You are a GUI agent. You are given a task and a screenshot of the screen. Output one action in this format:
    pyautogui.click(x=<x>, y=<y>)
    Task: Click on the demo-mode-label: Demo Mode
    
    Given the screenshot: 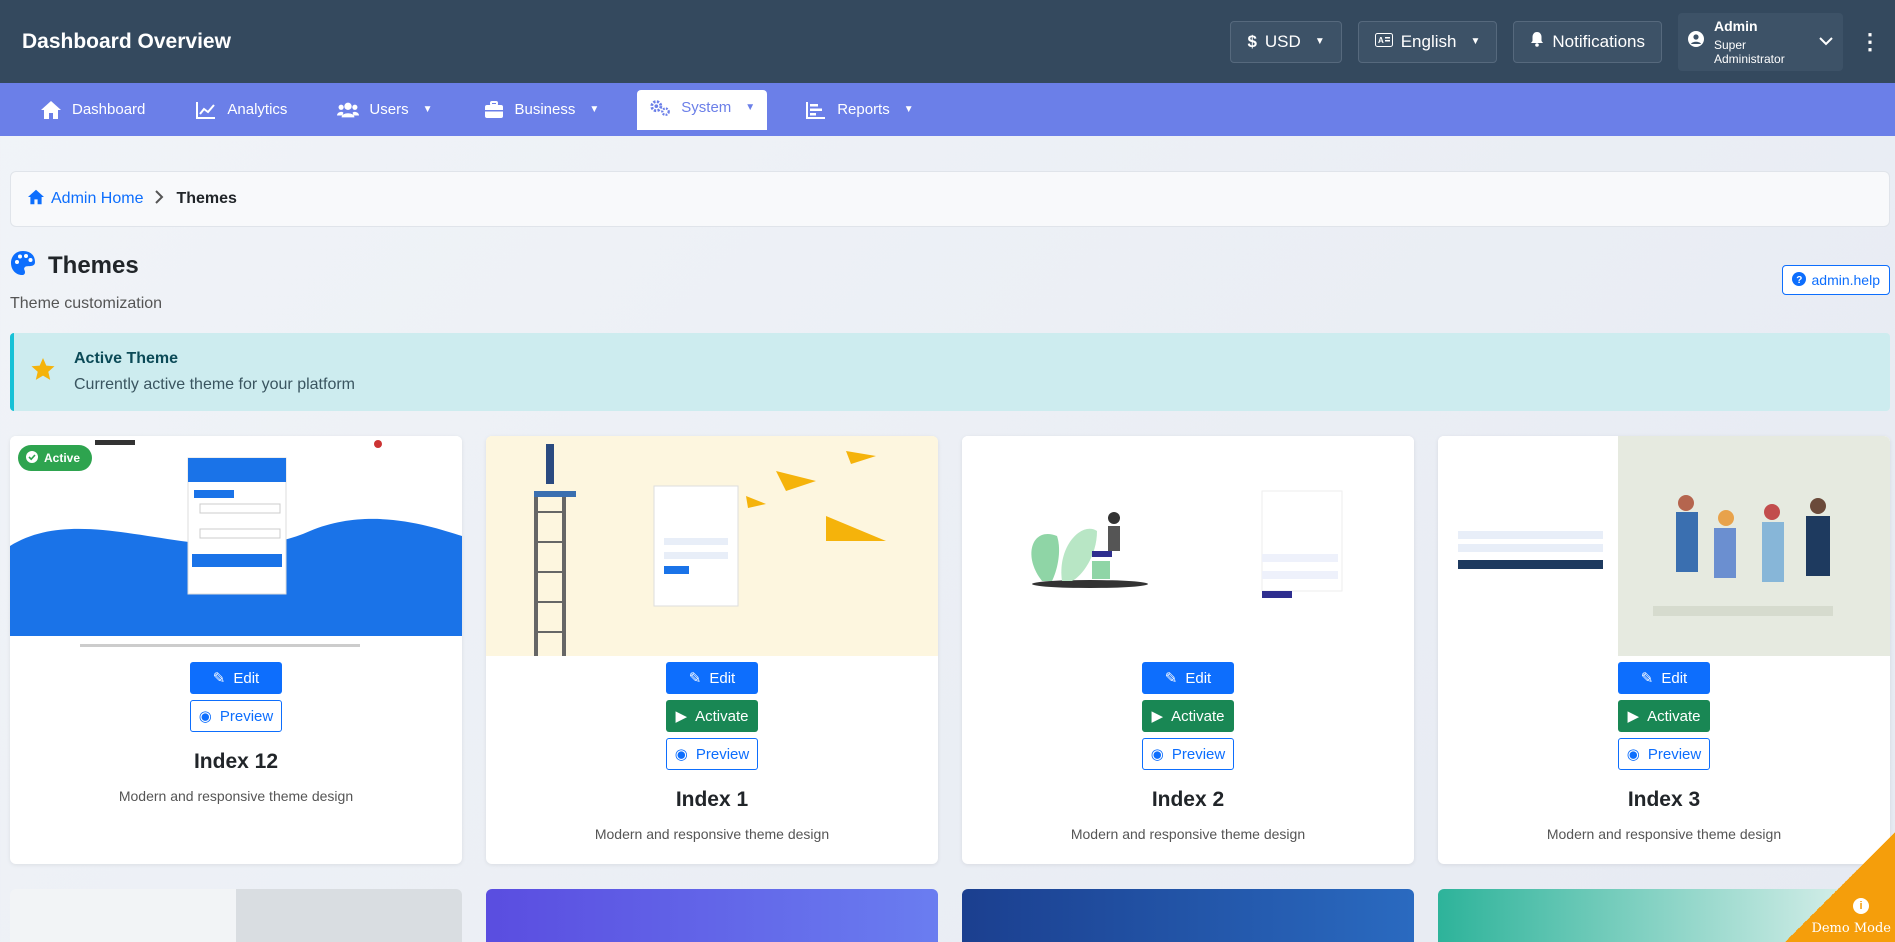 What is the action you would take?
    pyautogui.click(x=1851, y=928)
    